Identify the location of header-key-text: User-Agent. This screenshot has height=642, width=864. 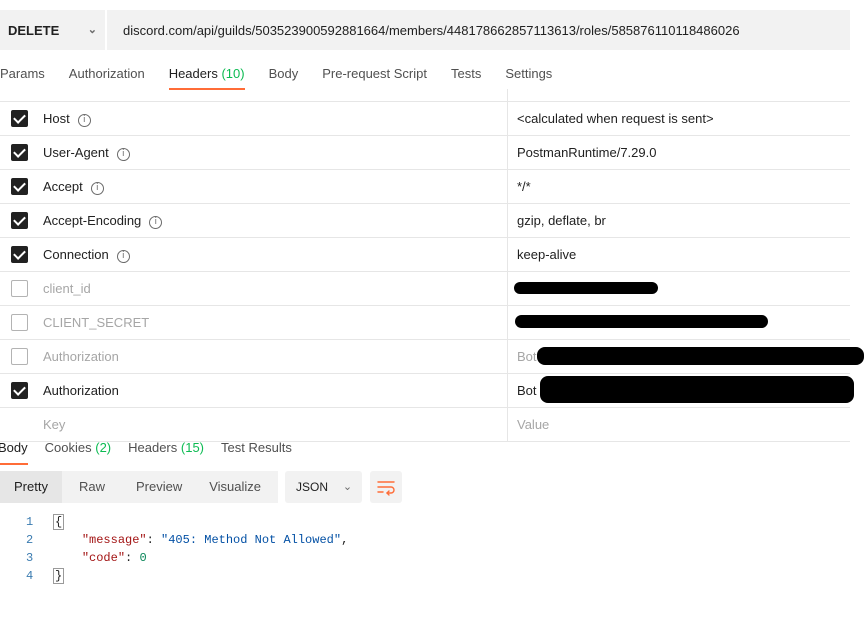
(76, 152).